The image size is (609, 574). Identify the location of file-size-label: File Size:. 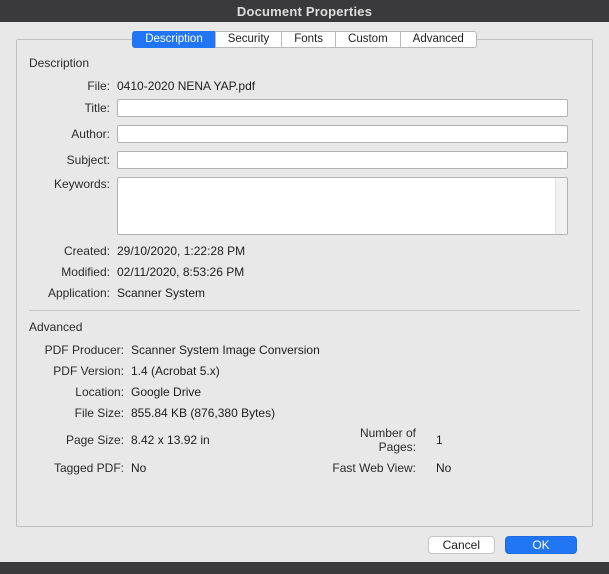
(99, 412).